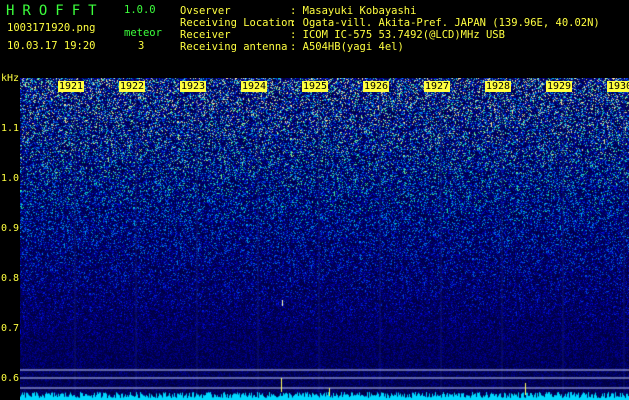 The width and height of the screenshot is (629, 400). I want to click on field-value-observer: : Masayuki Kobayashi, so click(353, 11).